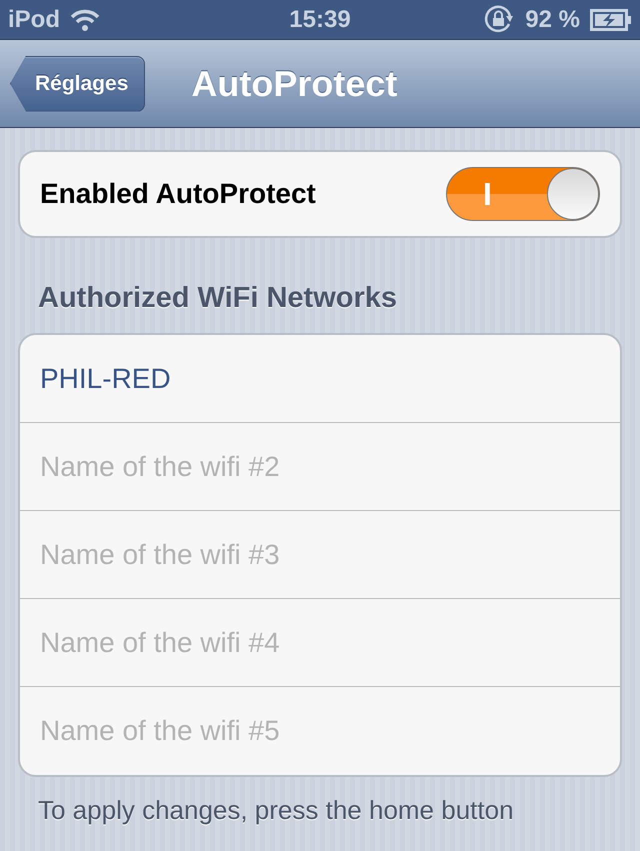  Describe the element at coordinates (611, 19) in the screenshot. I see `battery-charging-icon` at that location.